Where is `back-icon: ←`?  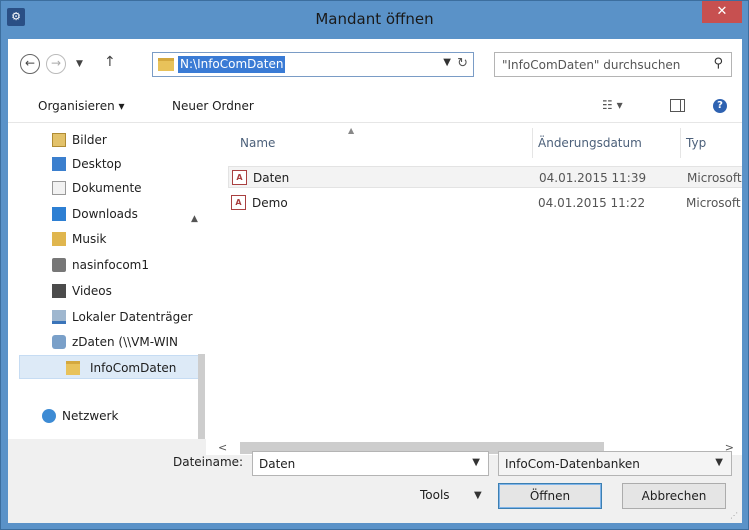
back-icon: ← is located at coordinates (30, 64).